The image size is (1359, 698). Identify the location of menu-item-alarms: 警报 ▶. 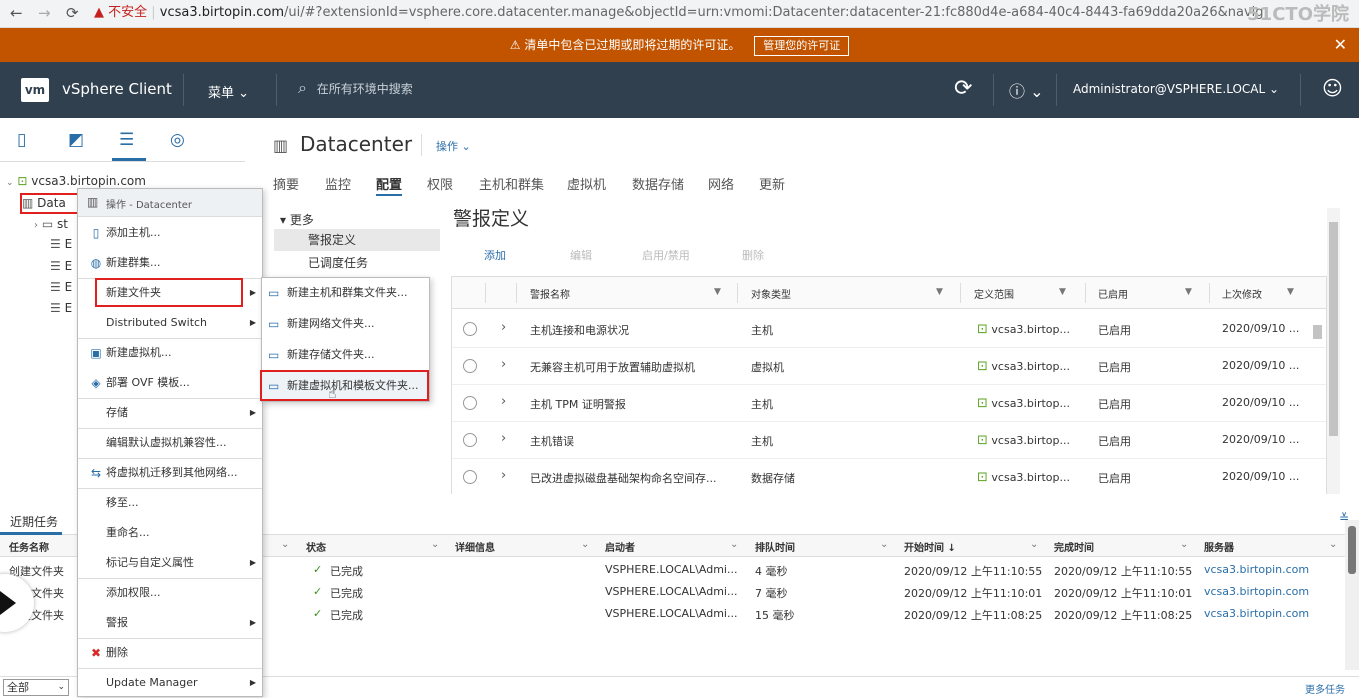
(170, 623).